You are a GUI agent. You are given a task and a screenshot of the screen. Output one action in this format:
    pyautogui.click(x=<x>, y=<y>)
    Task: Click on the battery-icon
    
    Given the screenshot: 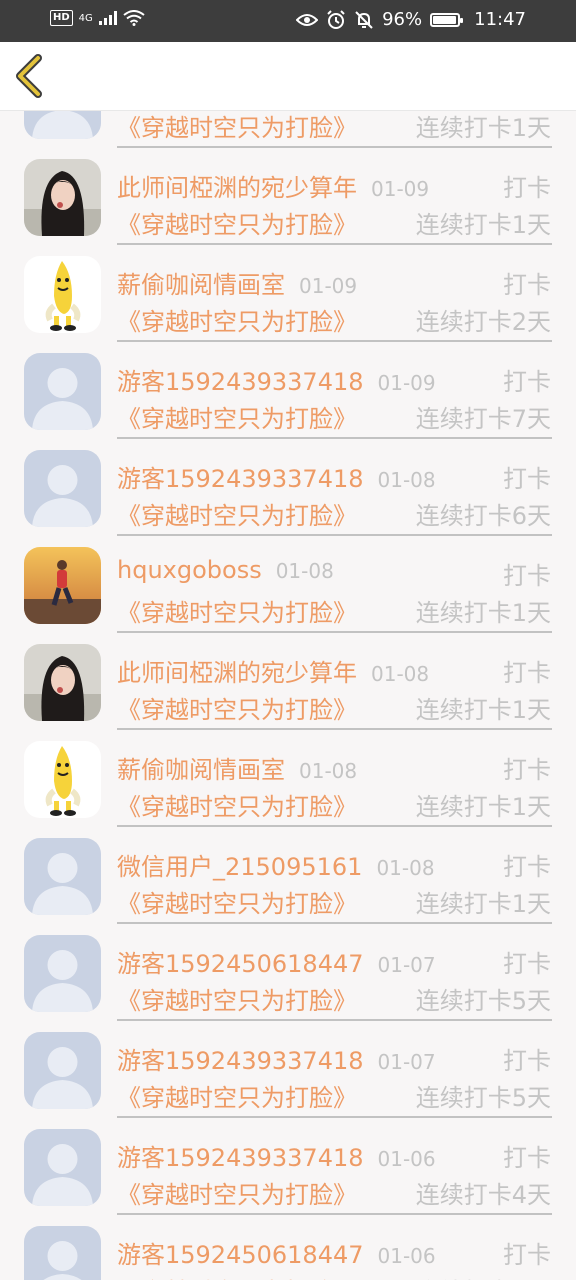 What is the action you would take?
    pyautogui.click(x=447, y=19)
    